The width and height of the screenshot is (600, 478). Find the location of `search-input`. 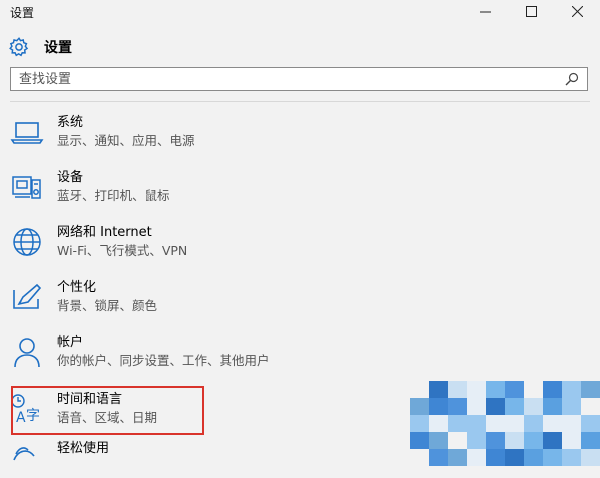

search-input is located at coordinates (288, 79).